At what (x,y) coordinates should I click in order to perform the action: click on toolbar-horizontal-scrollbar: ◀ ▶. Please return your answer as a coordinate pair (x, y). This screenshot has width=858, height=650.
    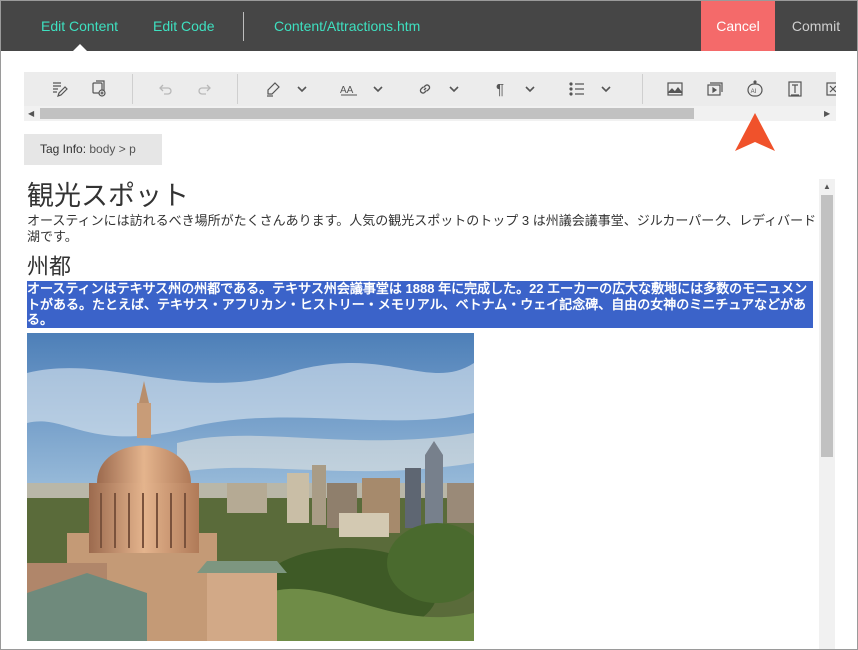
    Looking at the image, I should click on (430, 113).